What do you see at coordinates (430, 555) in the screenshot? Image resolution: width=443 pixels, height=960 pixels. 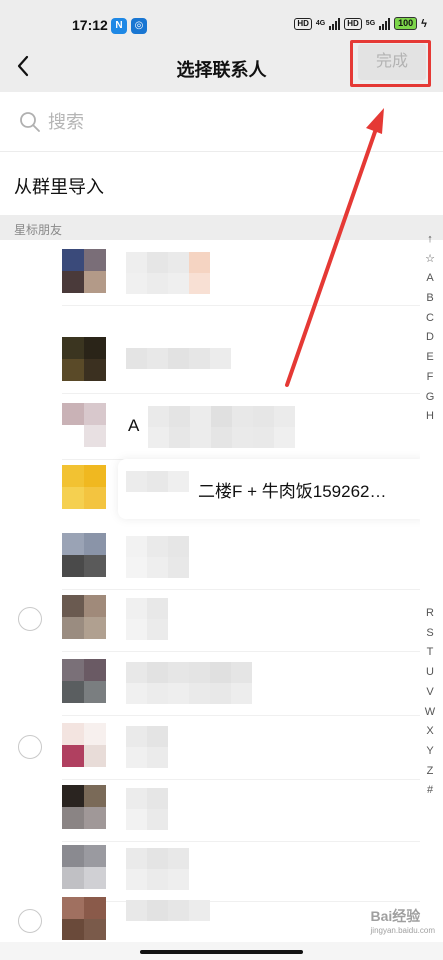 I see `index-letter: O` at bounding box center [430, 555].